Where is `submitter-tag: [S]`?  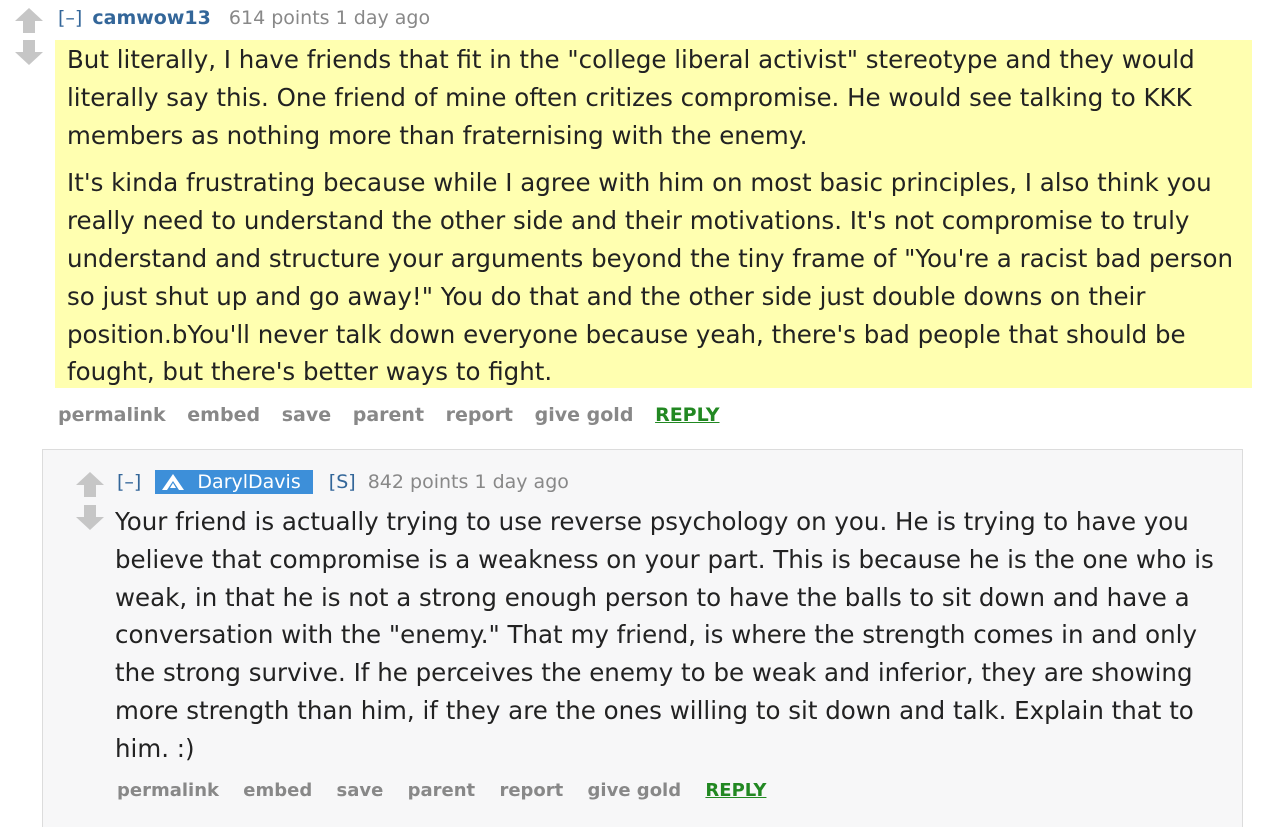 submitter-tag: [S] is located at coordinates (342, 482).